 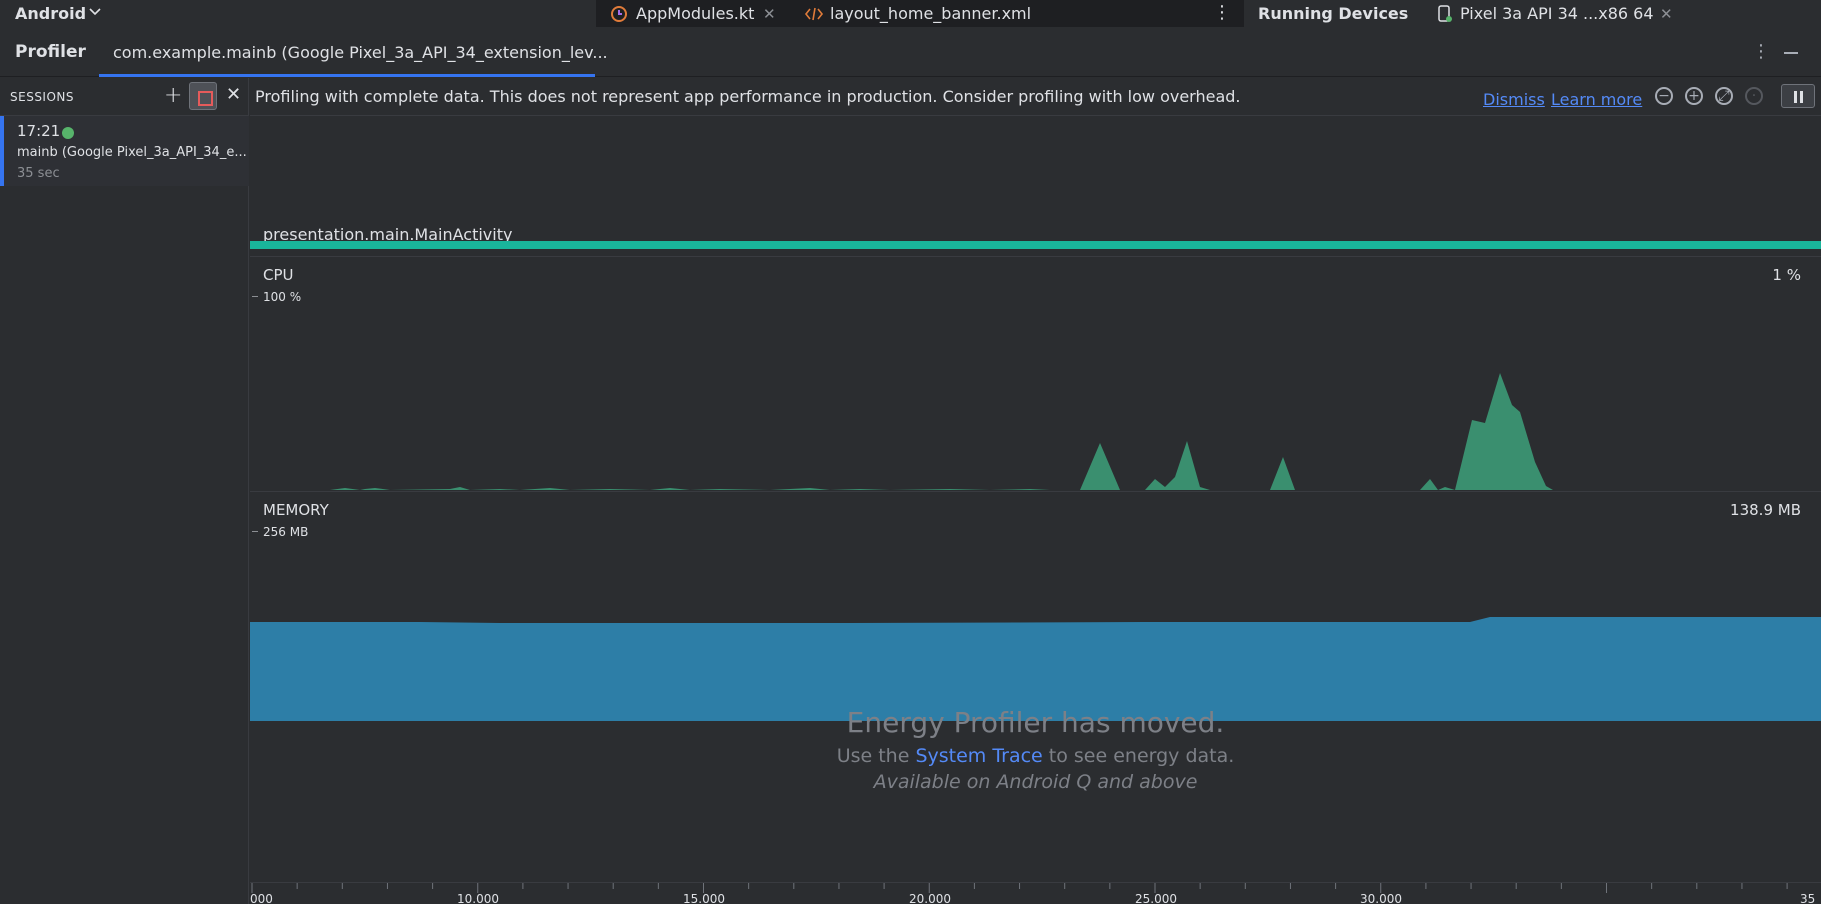 What do you see at coordinates (978, 756) in the screenshot?
I see `system-trace-link: System Trace` at bounding box center [978, 756].